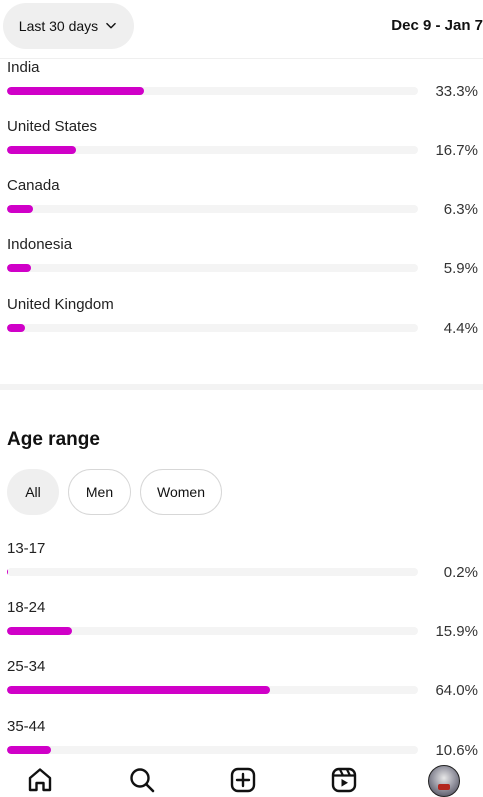 Image resolution: width=483 pixels, height=797 pixels. What do you see at coordinates (460, 209) in the screenshot?
I see `location-percent: 6.3%` at bounding box center [460, 209].